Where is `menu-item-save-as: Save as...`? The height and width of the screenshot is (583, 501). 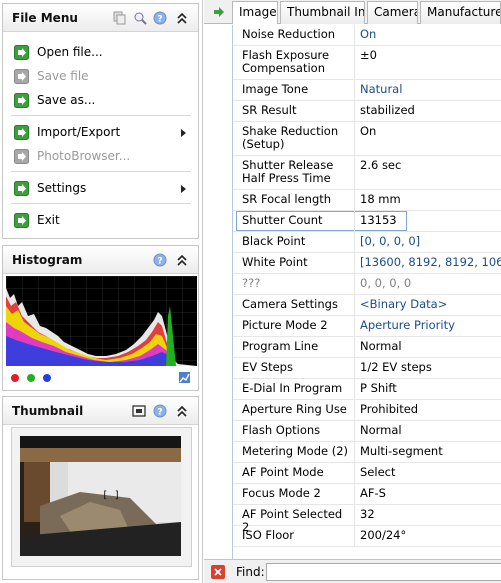 menu-item-save-as: Save as... is located at coordinates (100, 101).